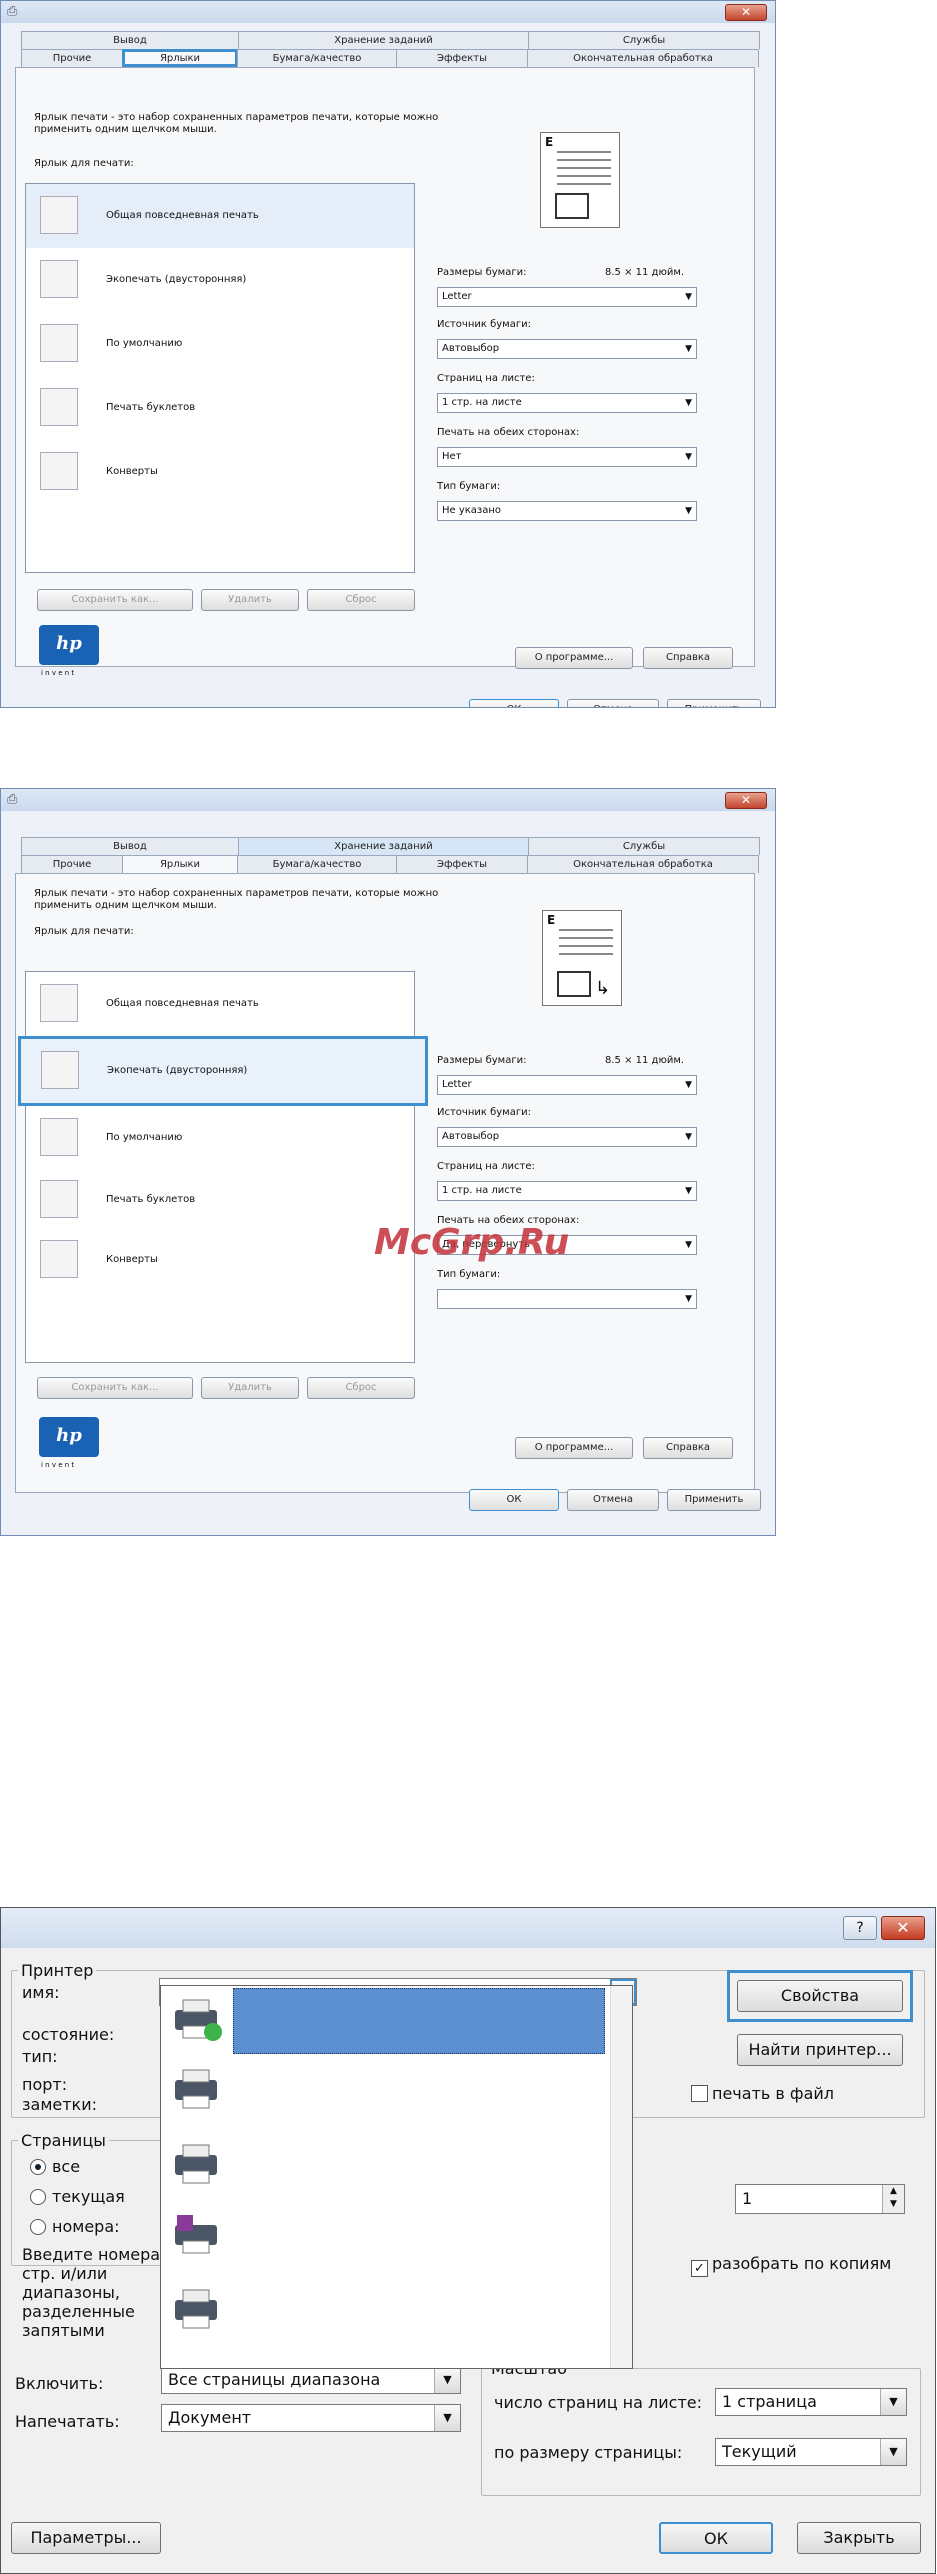 The width and height of the screenshot is (937, 2574). I want to click on port-label: порт:, so click(45, 2084).